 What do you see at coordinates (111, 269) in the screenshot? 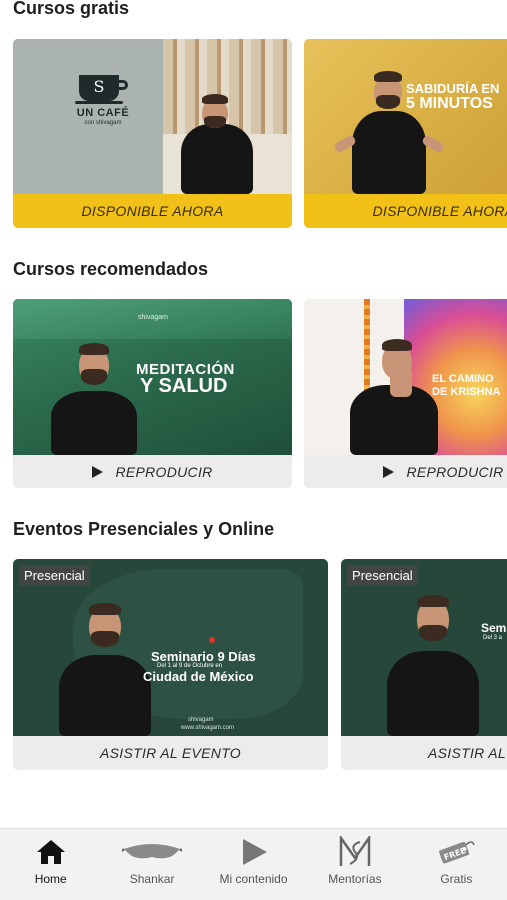
I see `section-title-recommended: Cursos recomendados` at bounding box center [111, 269].